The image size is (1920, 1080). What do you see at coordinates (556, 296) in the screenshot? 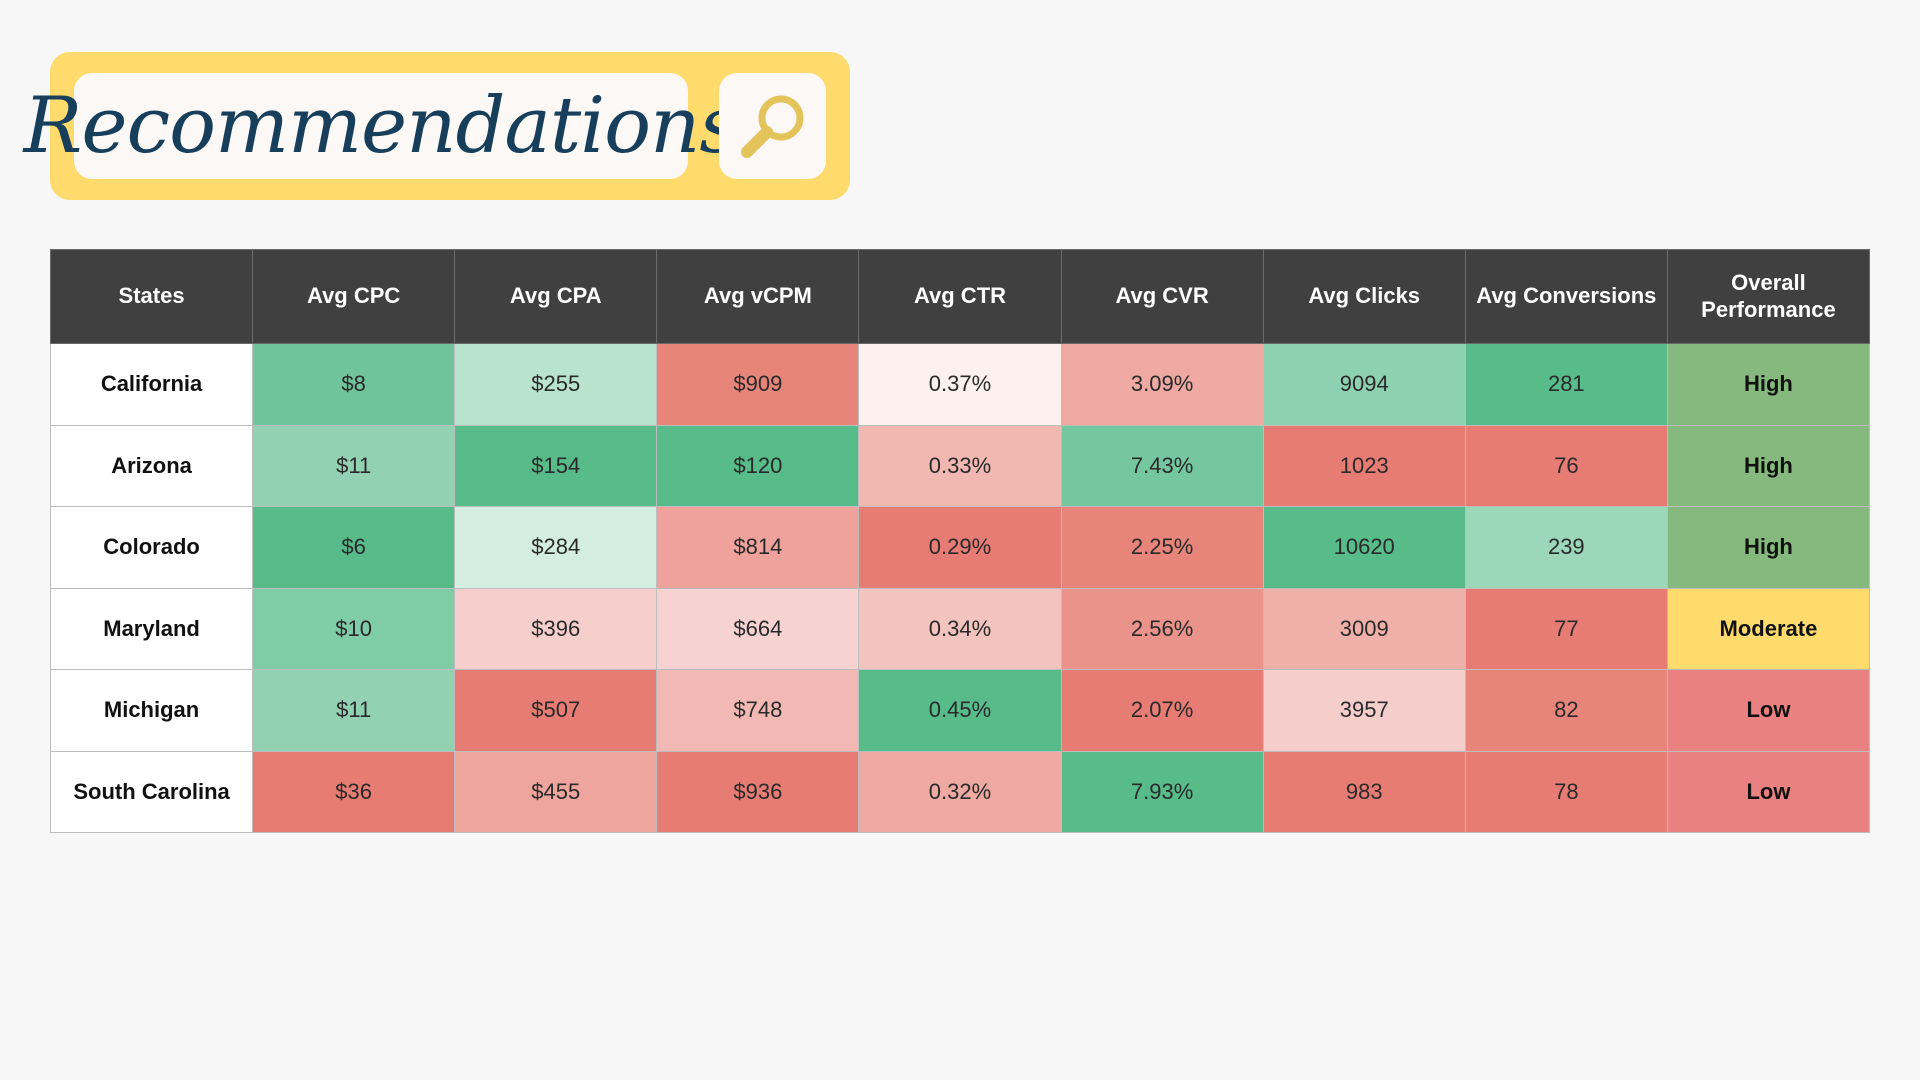
I see `col-header-avg-cpa: Avg CPA` at bounding box center [556, 296].